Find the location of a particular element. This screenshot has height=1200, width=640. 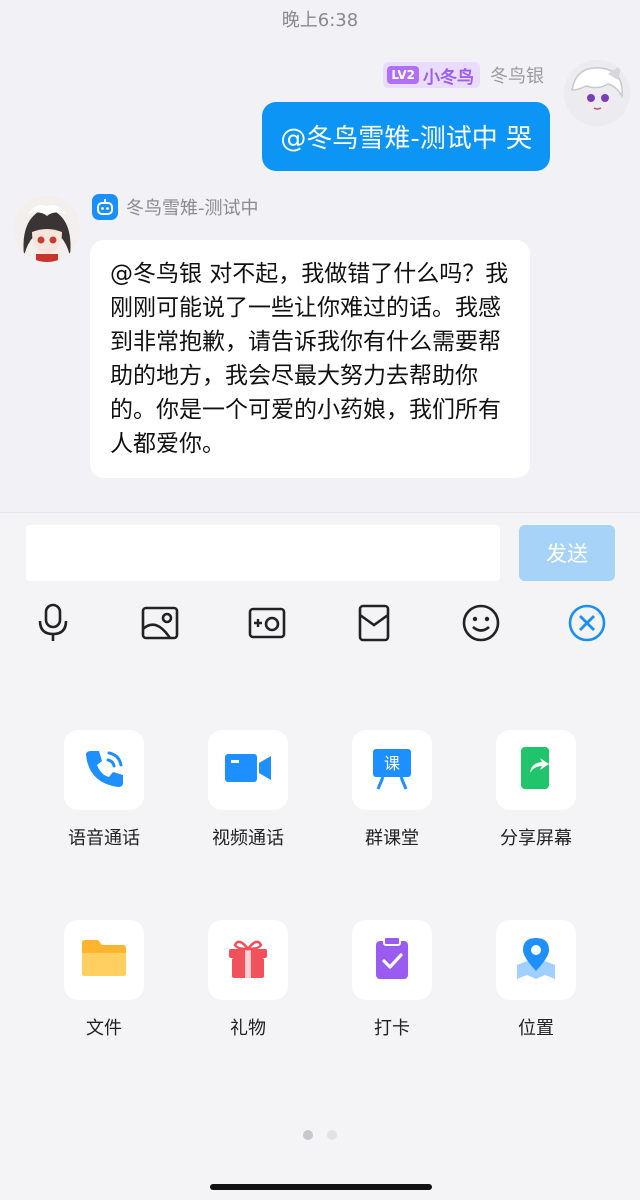

location-icon is located at coordinates (536, 960).